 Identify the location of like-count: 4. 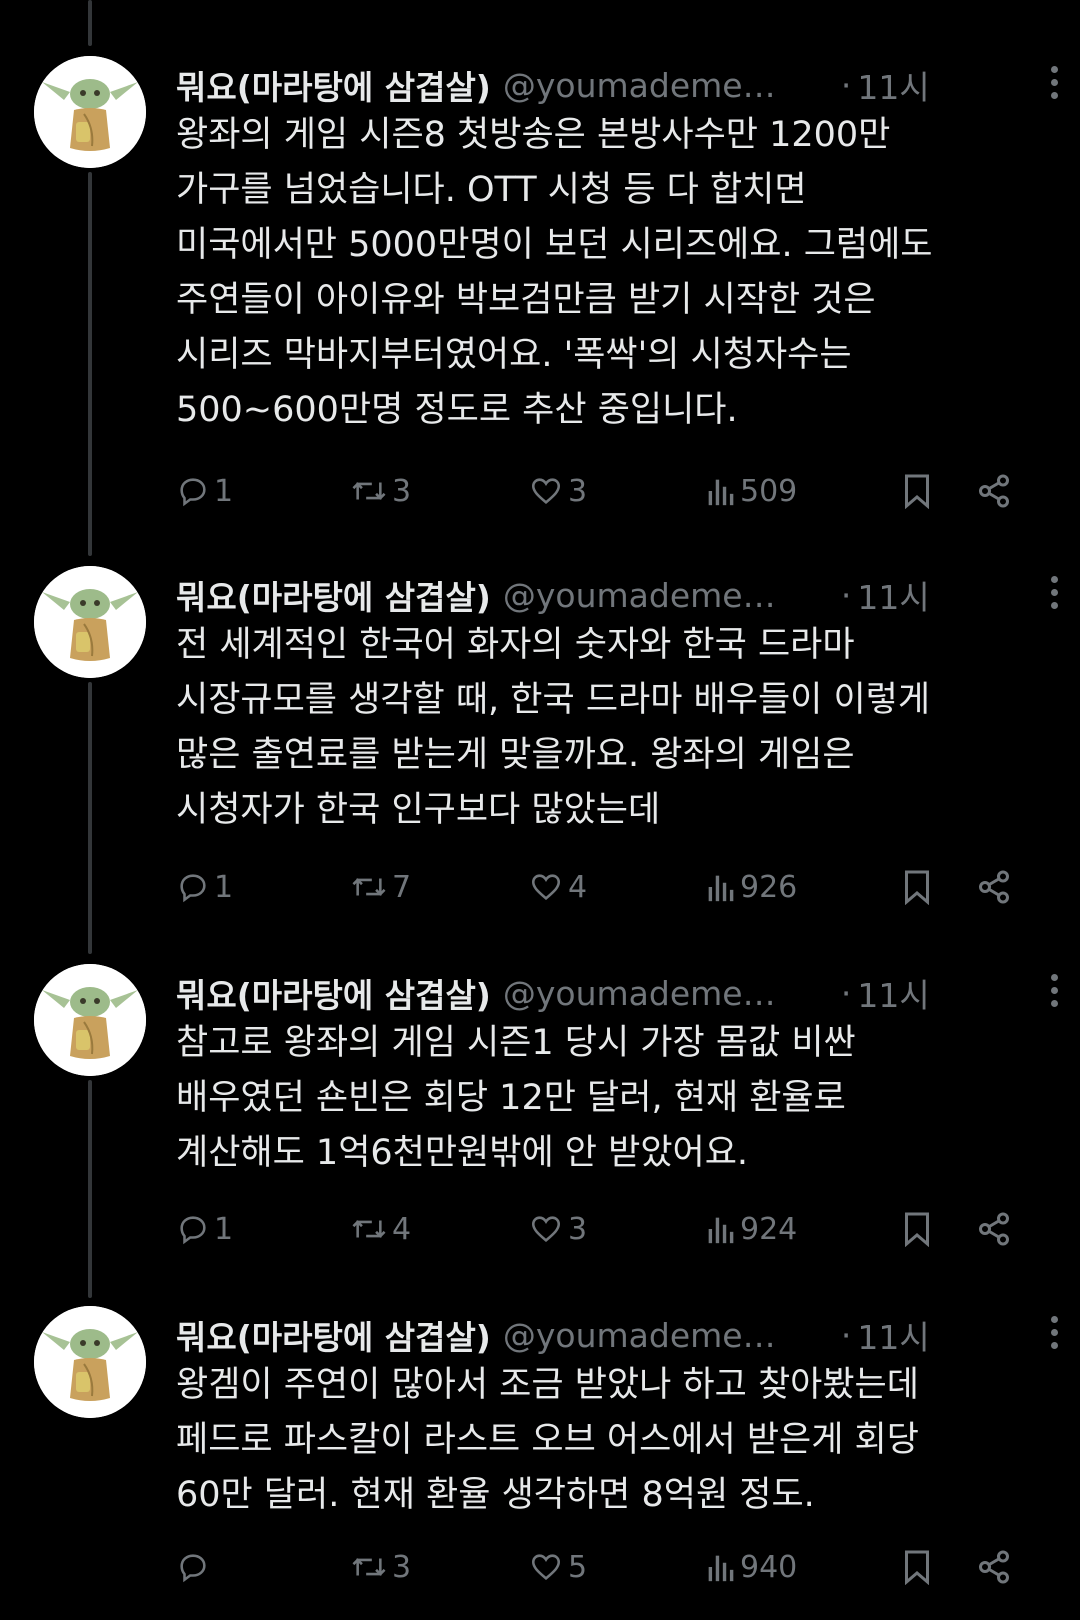
(578, 887).